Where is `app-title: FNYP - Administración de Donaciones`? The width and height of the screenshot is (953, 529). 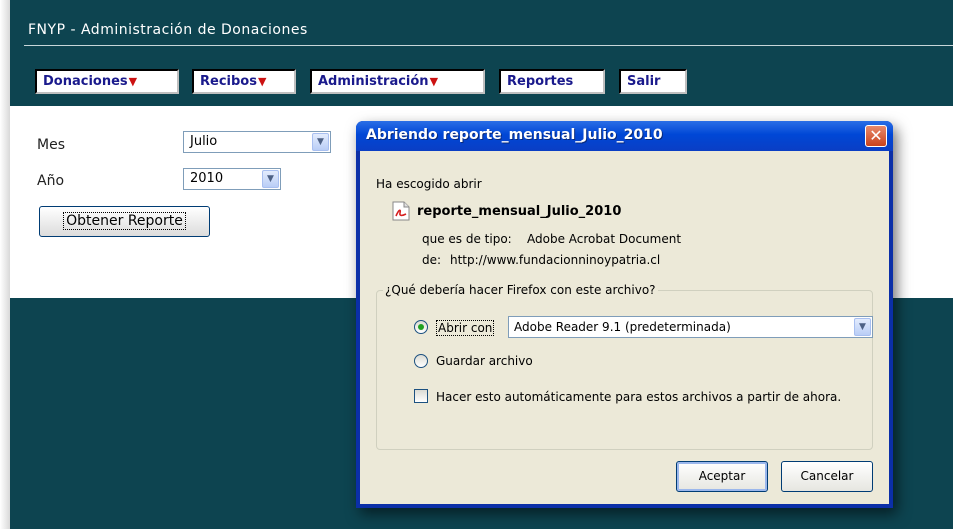 app-title: FNYP - Administración de Donaciones is located at coordinates (168, 30).